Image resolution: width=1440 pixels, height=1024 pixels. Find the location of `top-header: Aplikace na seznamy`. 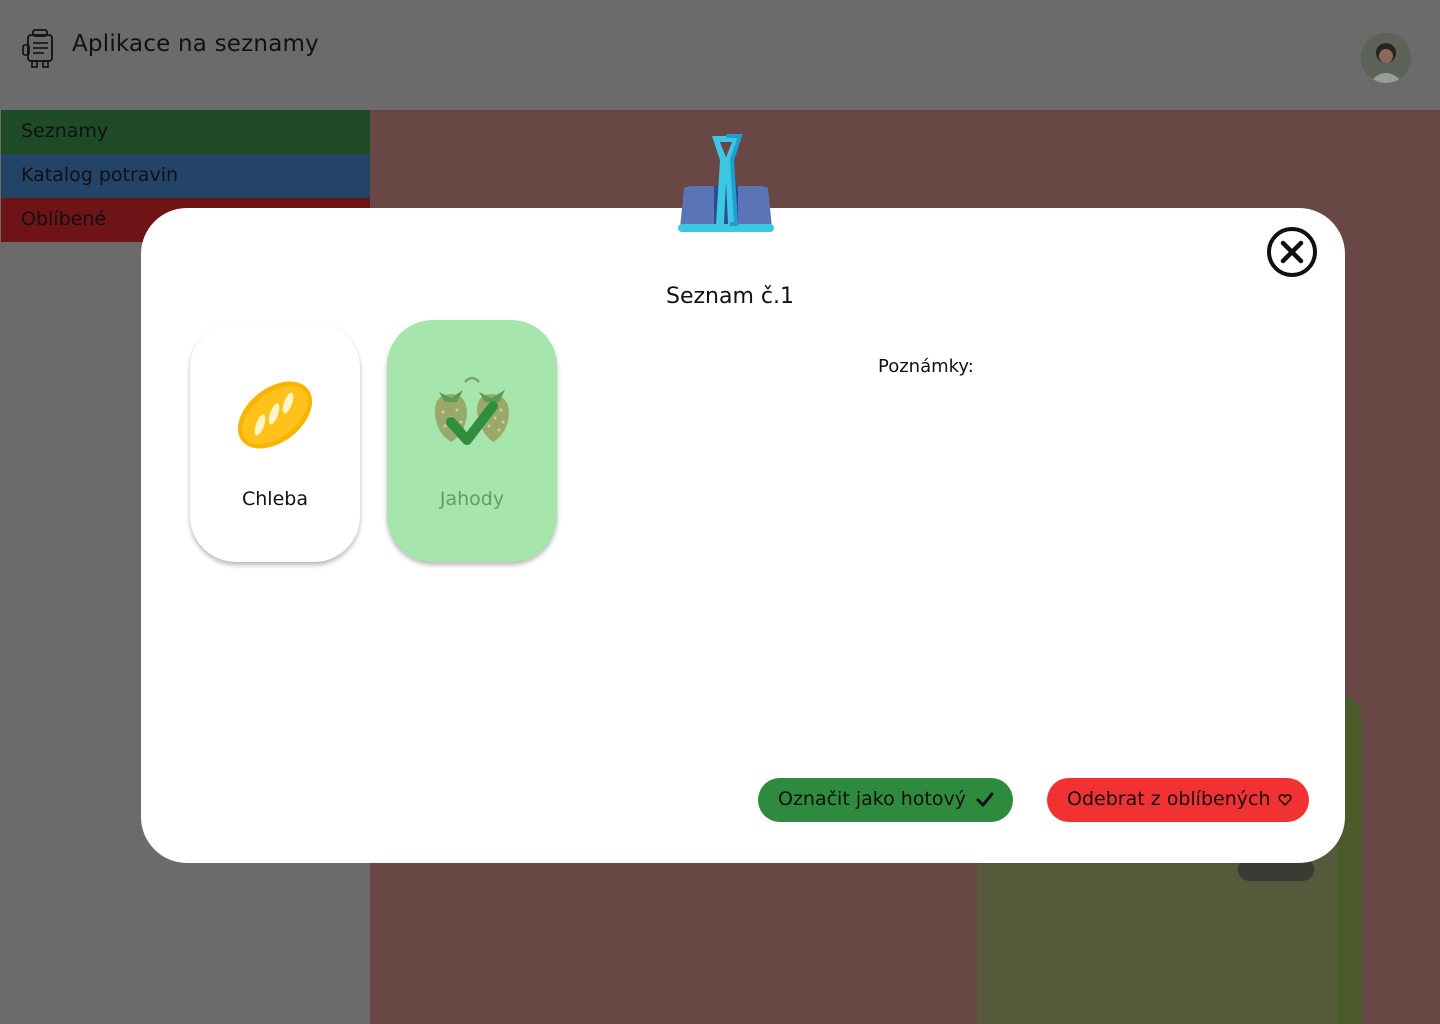

top-header: Aplikace na seznamy is located at coordinates (720, 55).